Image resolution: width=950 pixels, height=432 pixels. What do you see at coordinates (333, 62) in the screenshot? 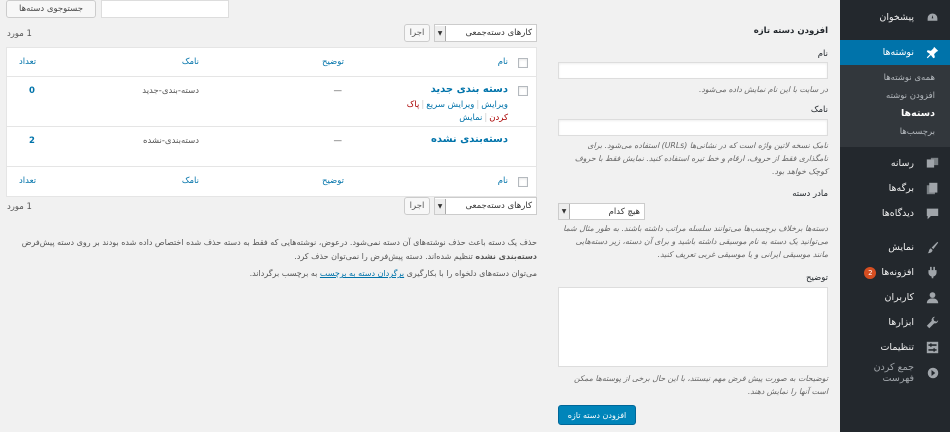
I see `column-description: توضیح` at bounding box center [333, 62].